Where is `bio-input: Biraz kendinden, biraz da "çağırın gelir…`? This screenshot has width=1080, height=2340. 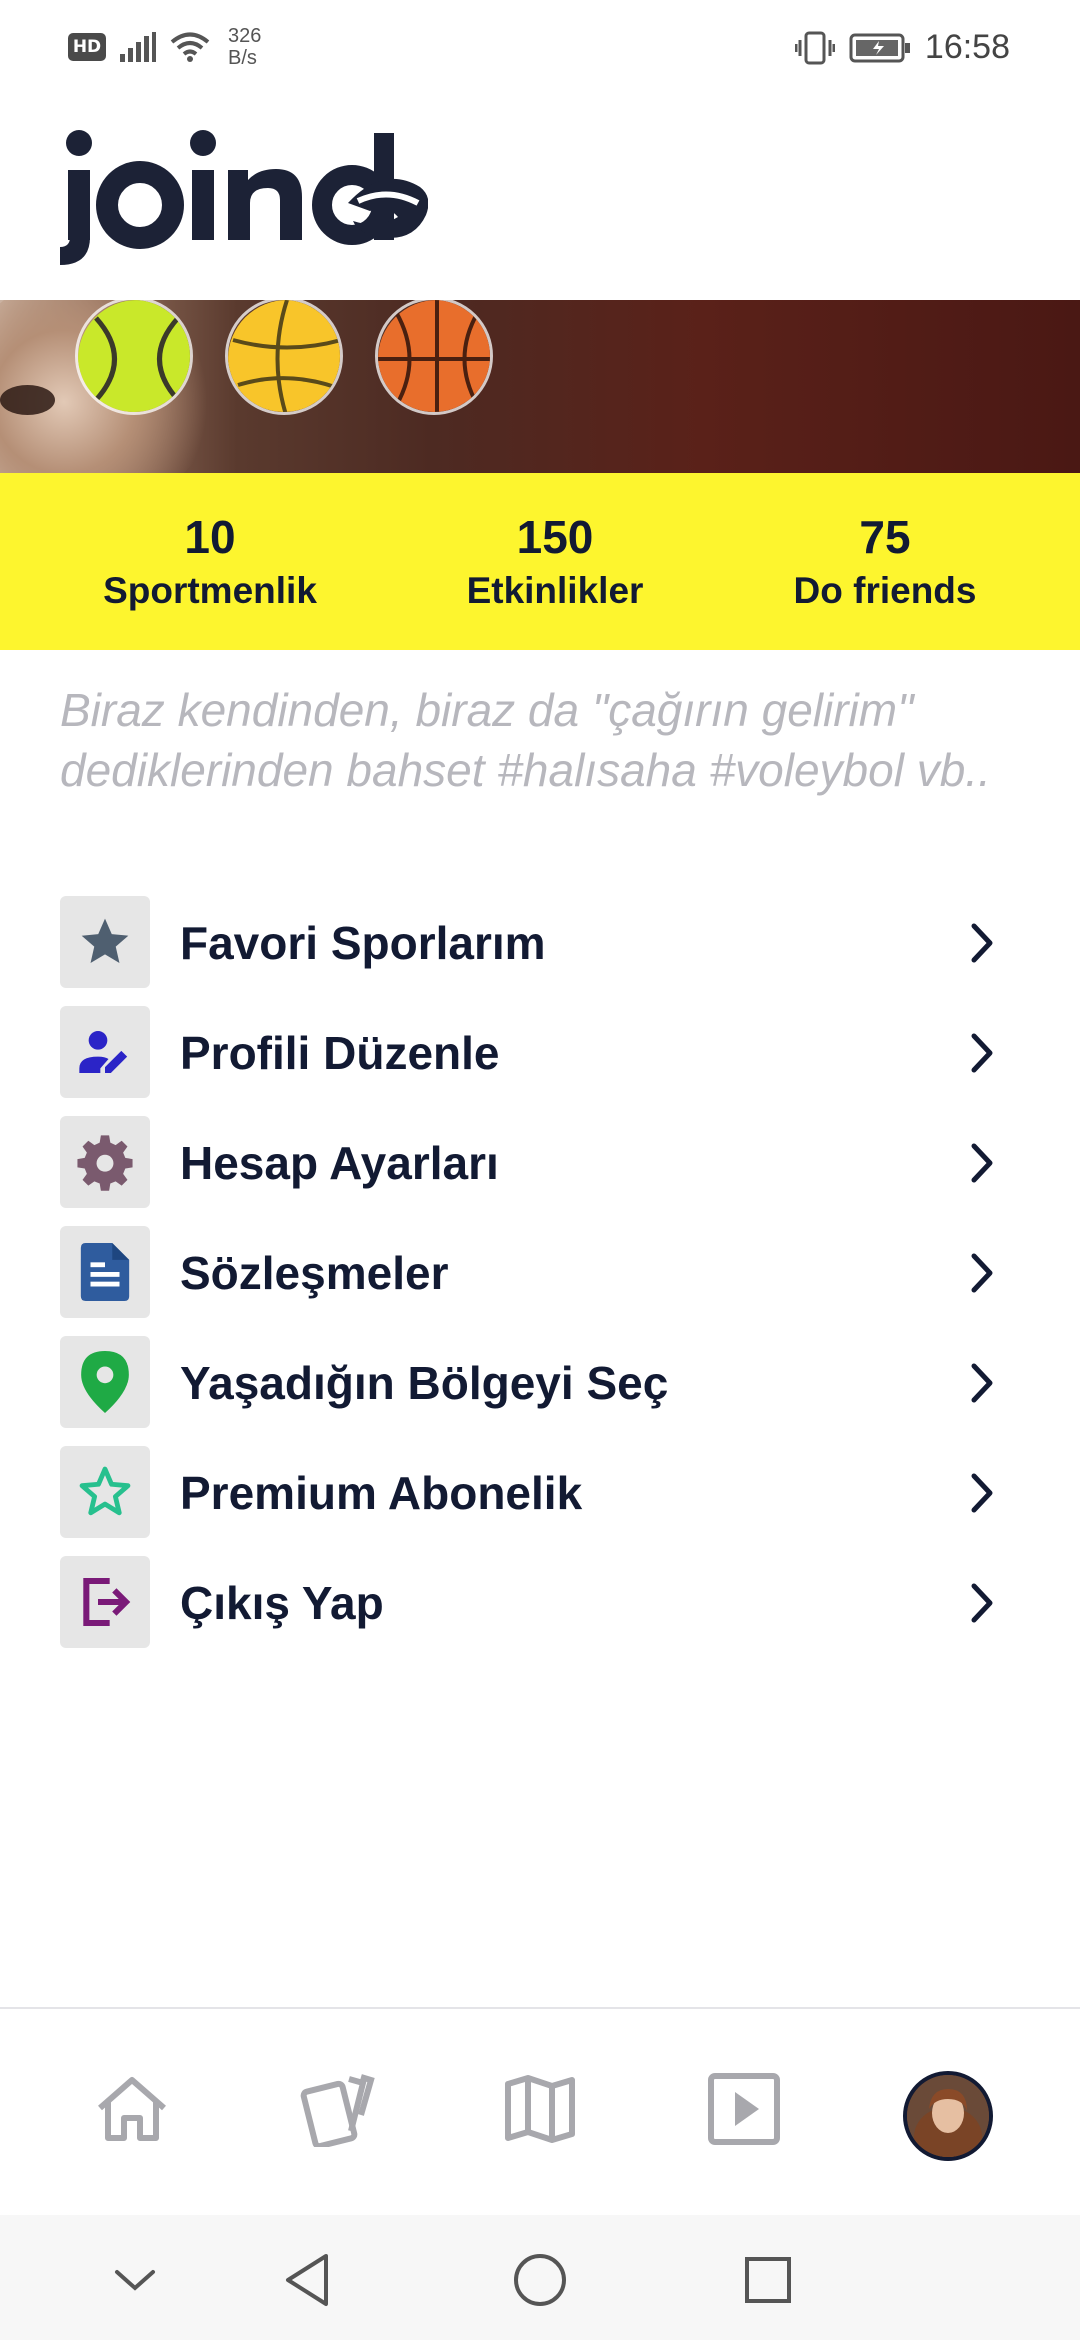
bio-input: Biraz kendinden, biraz da "çağırın gelir… is located at coordinates (540, 740).